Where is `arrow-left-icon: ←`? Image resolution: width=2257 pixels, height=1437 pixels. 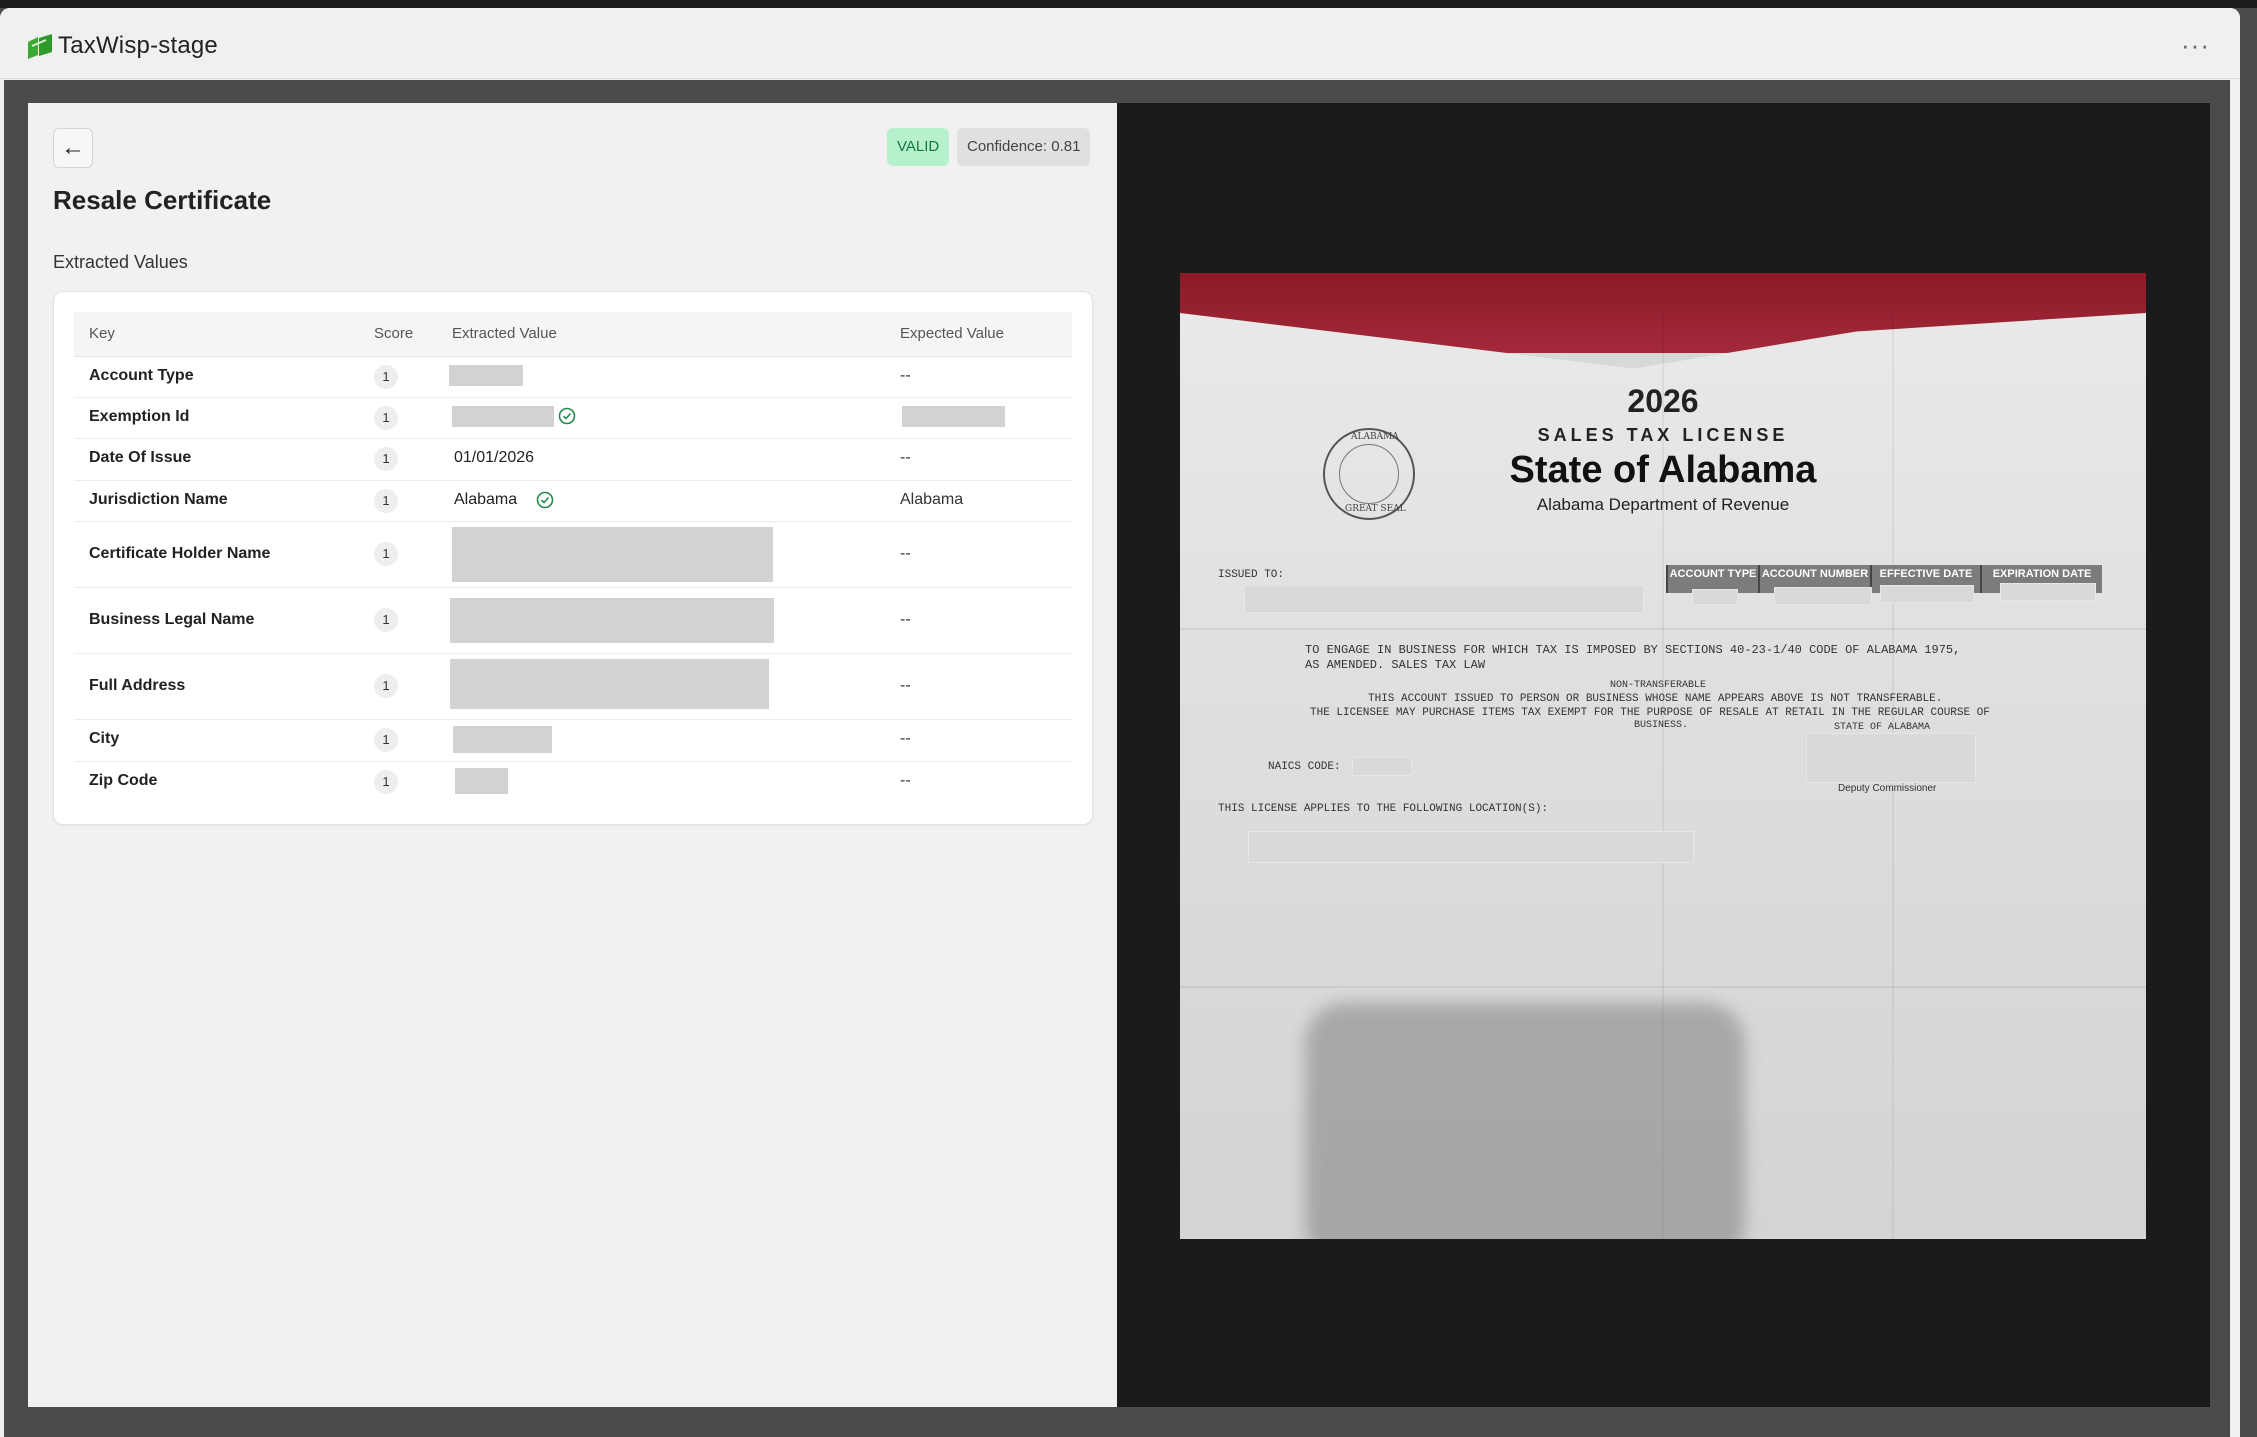
arrow-left-icon: ← is located at coordinates (73, 147).